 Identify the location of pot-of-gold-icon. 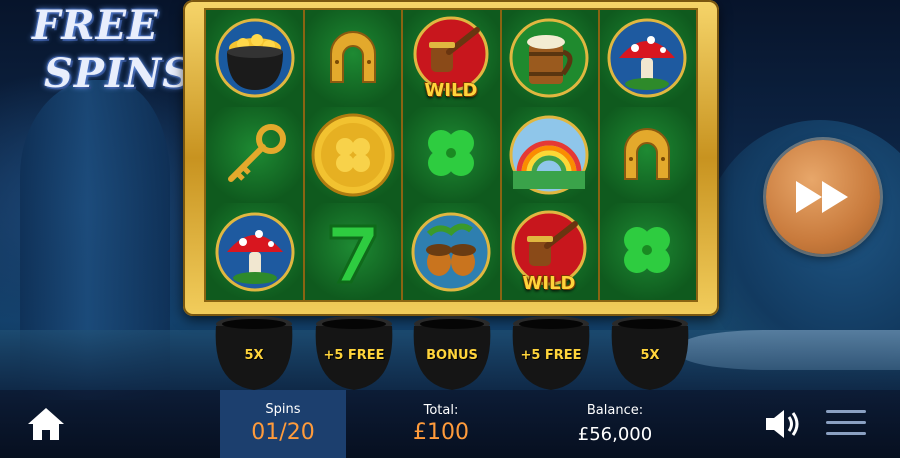
(255, 58).